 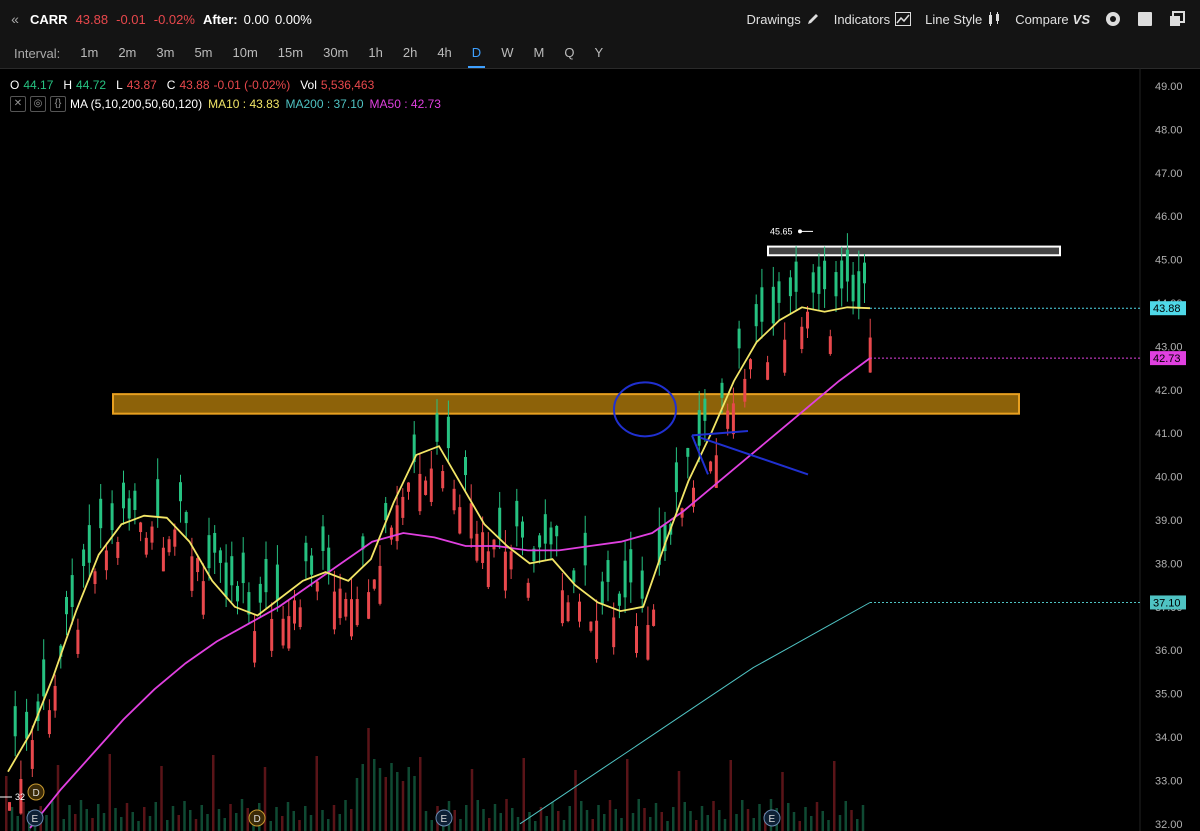 I want to click on interval-1h: 1h, so click(x=375, y=53).